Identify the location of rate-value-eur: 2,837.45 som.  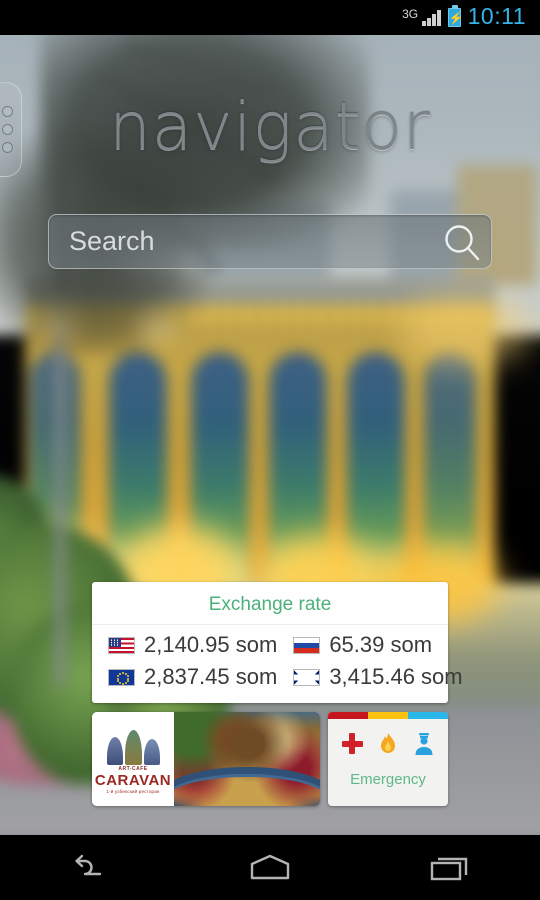
(211, 676).